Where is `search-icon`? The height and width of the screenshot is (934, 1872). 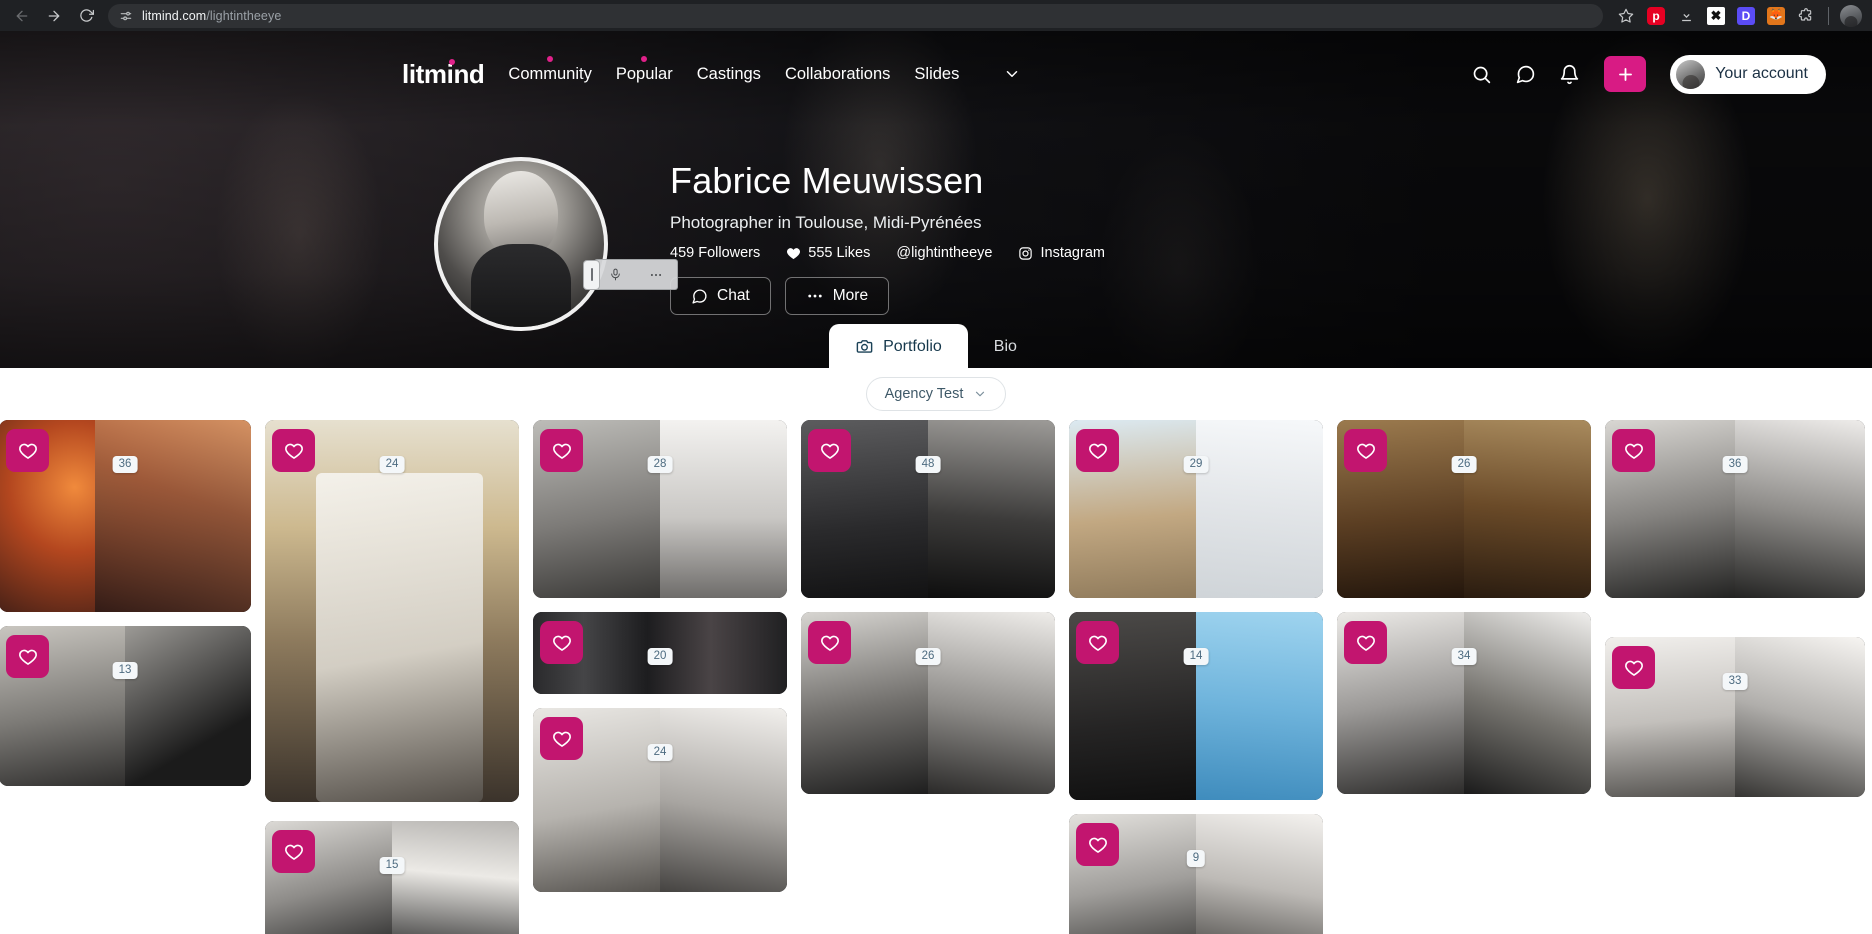 search-icon is located at coordinates (1481, 74).